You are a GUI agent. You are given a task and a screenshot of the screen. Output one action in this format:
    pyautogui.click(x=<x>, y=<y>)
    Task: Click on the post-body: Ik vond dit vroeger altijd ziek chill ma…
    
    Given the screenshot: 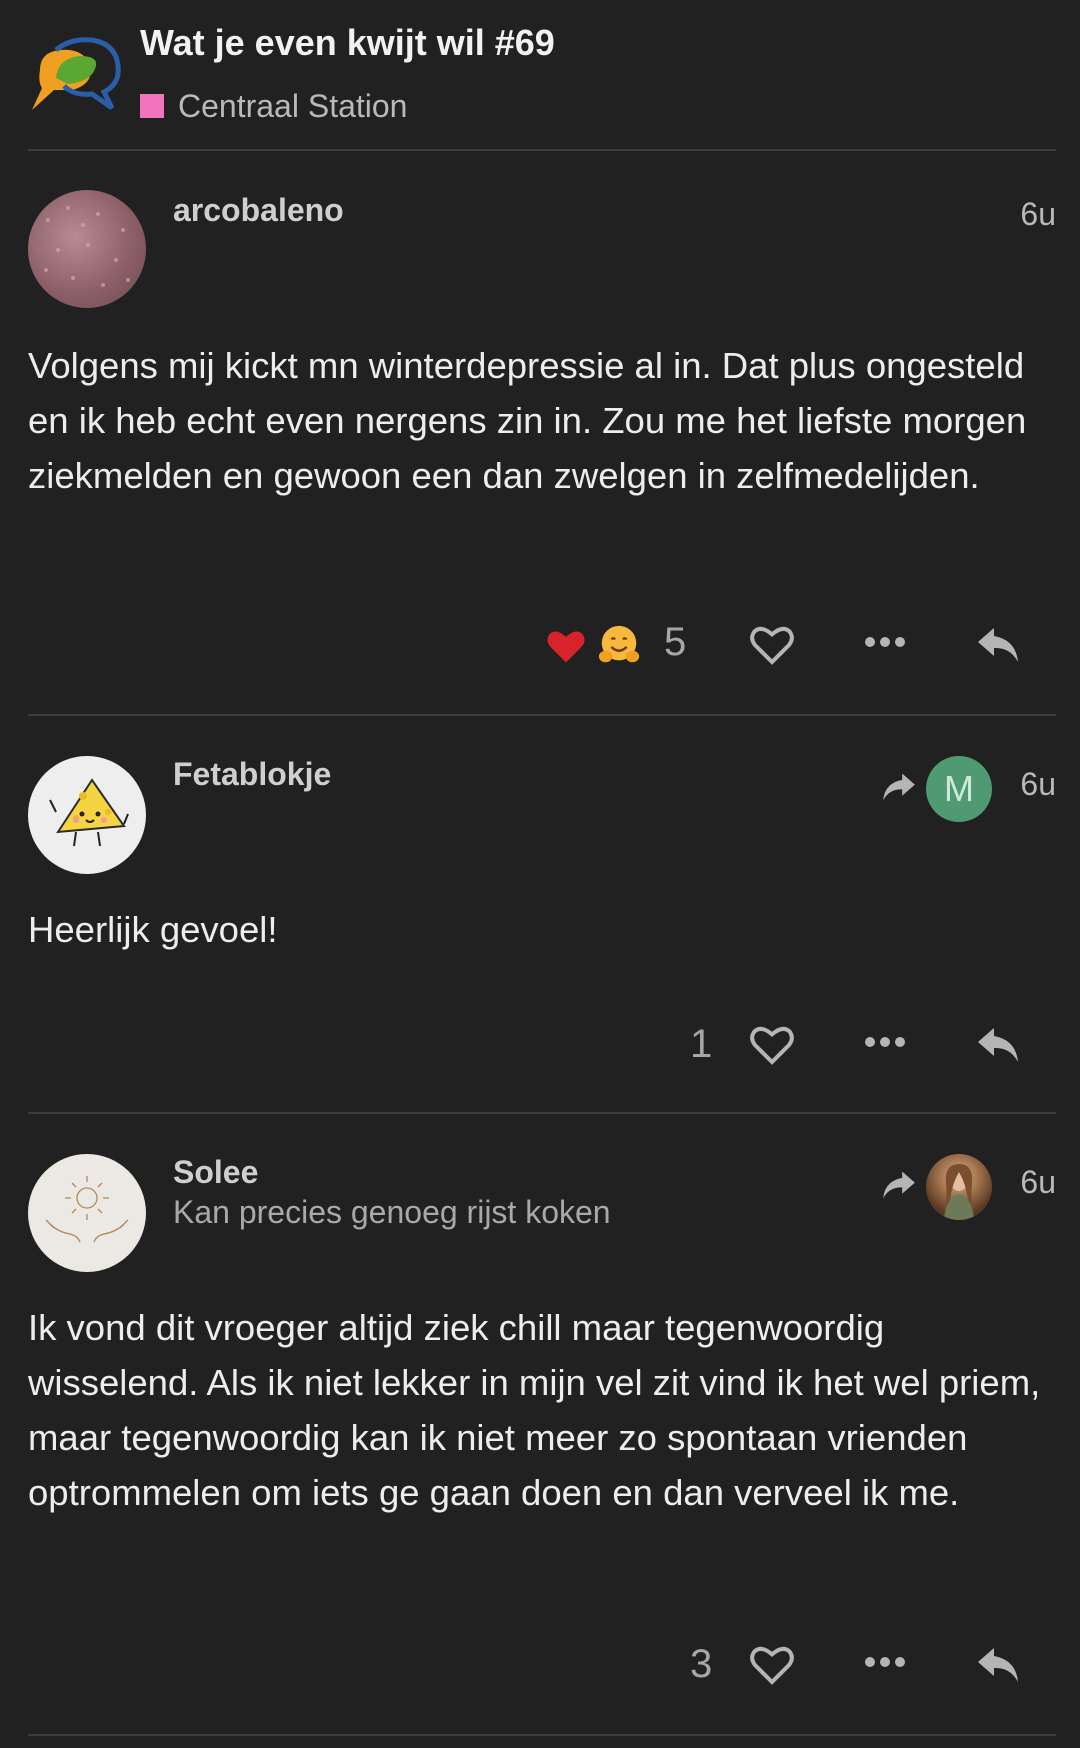 What is the action you would take?
    pyautogui.click(x=534, y=1410)
    